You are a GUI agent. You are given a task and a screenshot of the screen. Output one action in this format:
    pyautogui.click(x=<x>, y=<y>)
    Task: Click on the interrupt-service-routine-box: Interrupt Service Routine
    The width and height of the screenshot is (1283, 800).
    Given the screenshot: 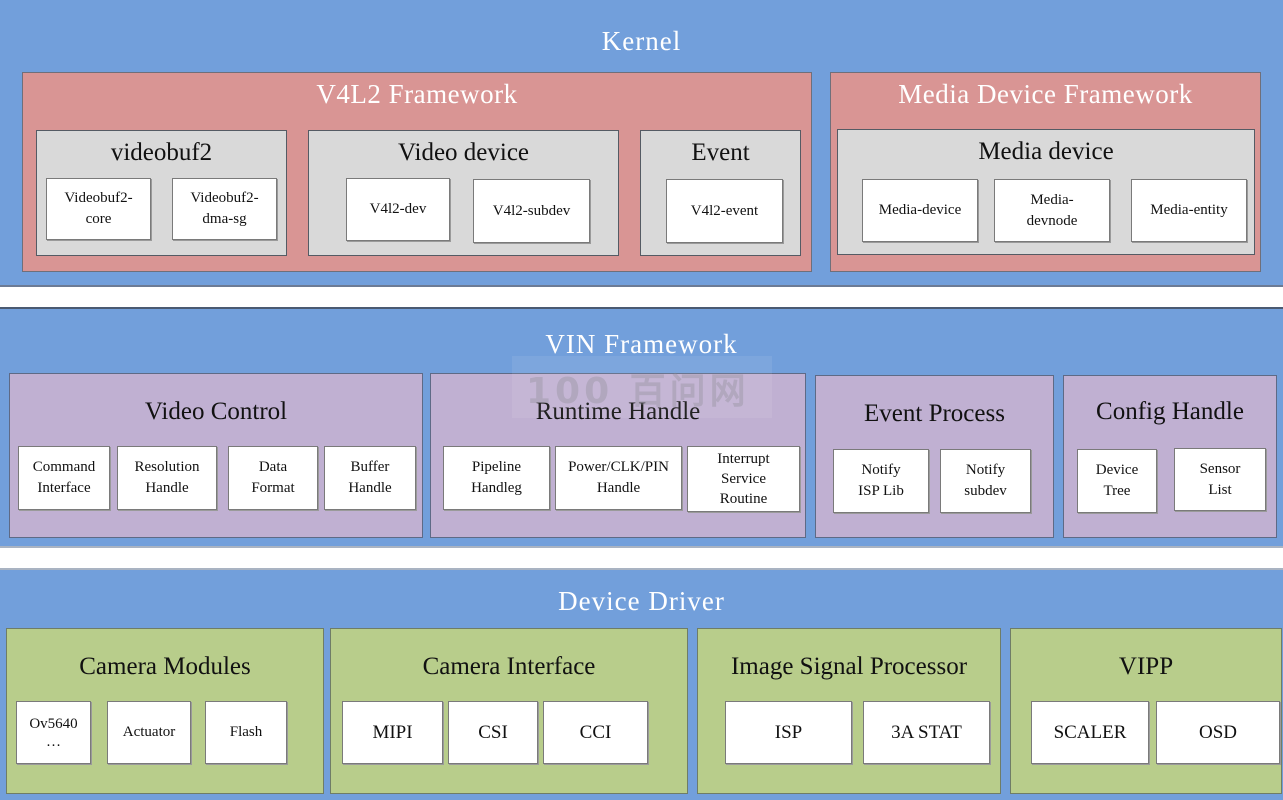 What is the action you would take?
    pyautogui.click(x=743, y=479)
    